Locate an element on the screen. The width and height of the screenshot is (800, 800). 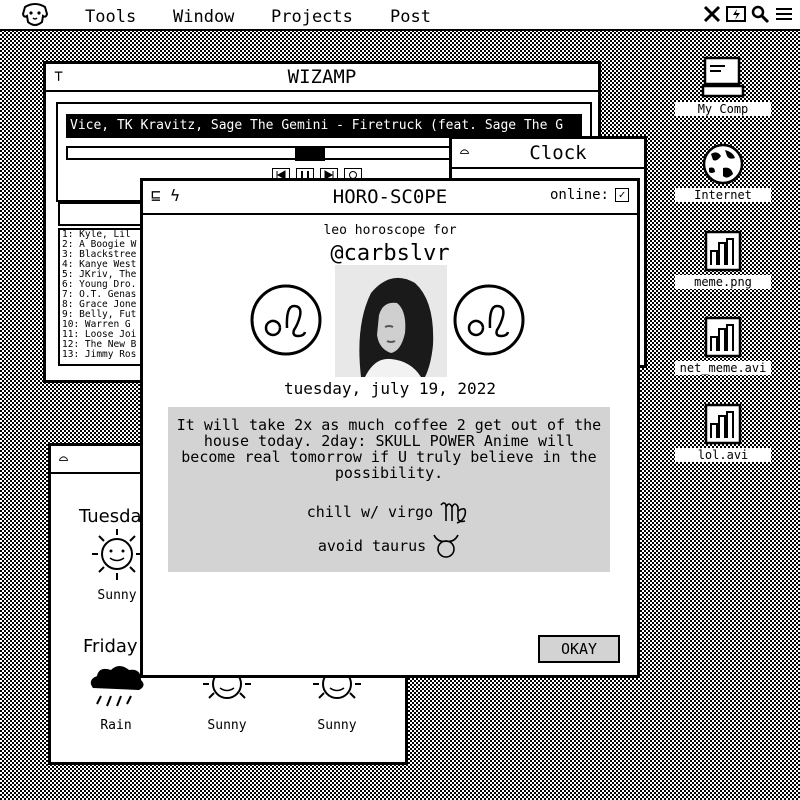
search-icon is located at coordinates (760, 14).